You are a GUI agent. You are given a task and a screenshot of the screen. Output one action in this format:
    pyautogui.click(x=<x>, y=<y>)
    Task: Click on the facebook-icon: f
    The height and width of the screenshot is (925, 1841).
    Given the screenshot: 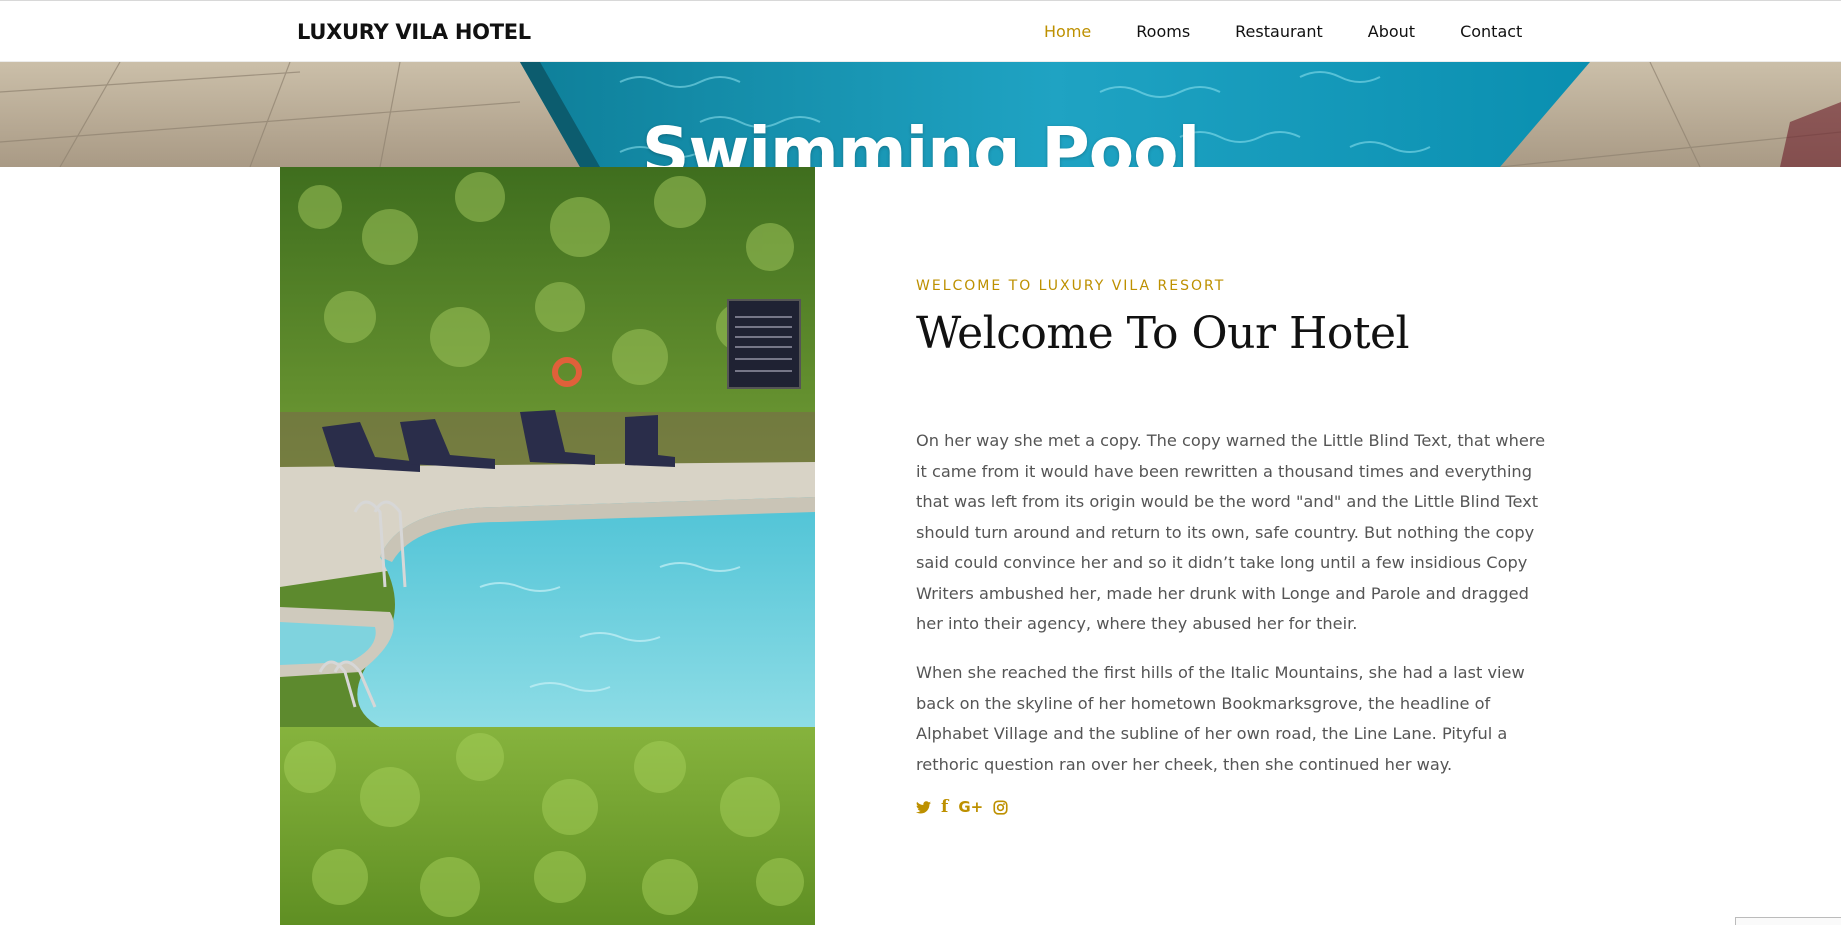 What is the action you would take?
    pyautogui.click(x=944, y=807)
    